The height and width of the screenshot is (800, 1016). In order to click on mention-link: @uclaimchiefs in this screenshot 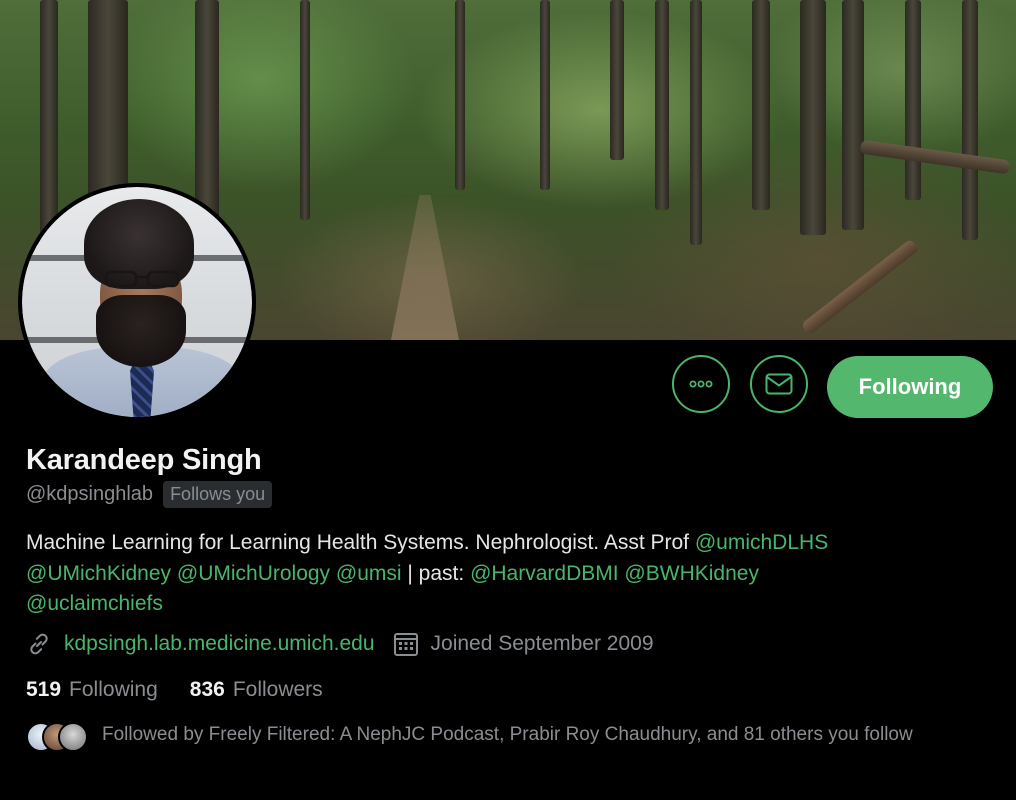, I will do `click(94, 603)`.